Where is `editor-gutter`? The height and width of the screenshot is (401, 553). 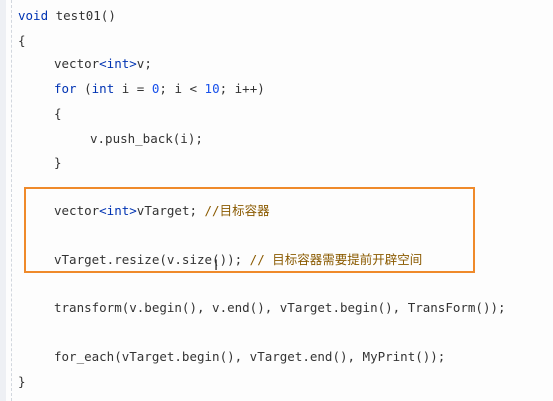 editor-gutter is located at coordinates (3, 200).